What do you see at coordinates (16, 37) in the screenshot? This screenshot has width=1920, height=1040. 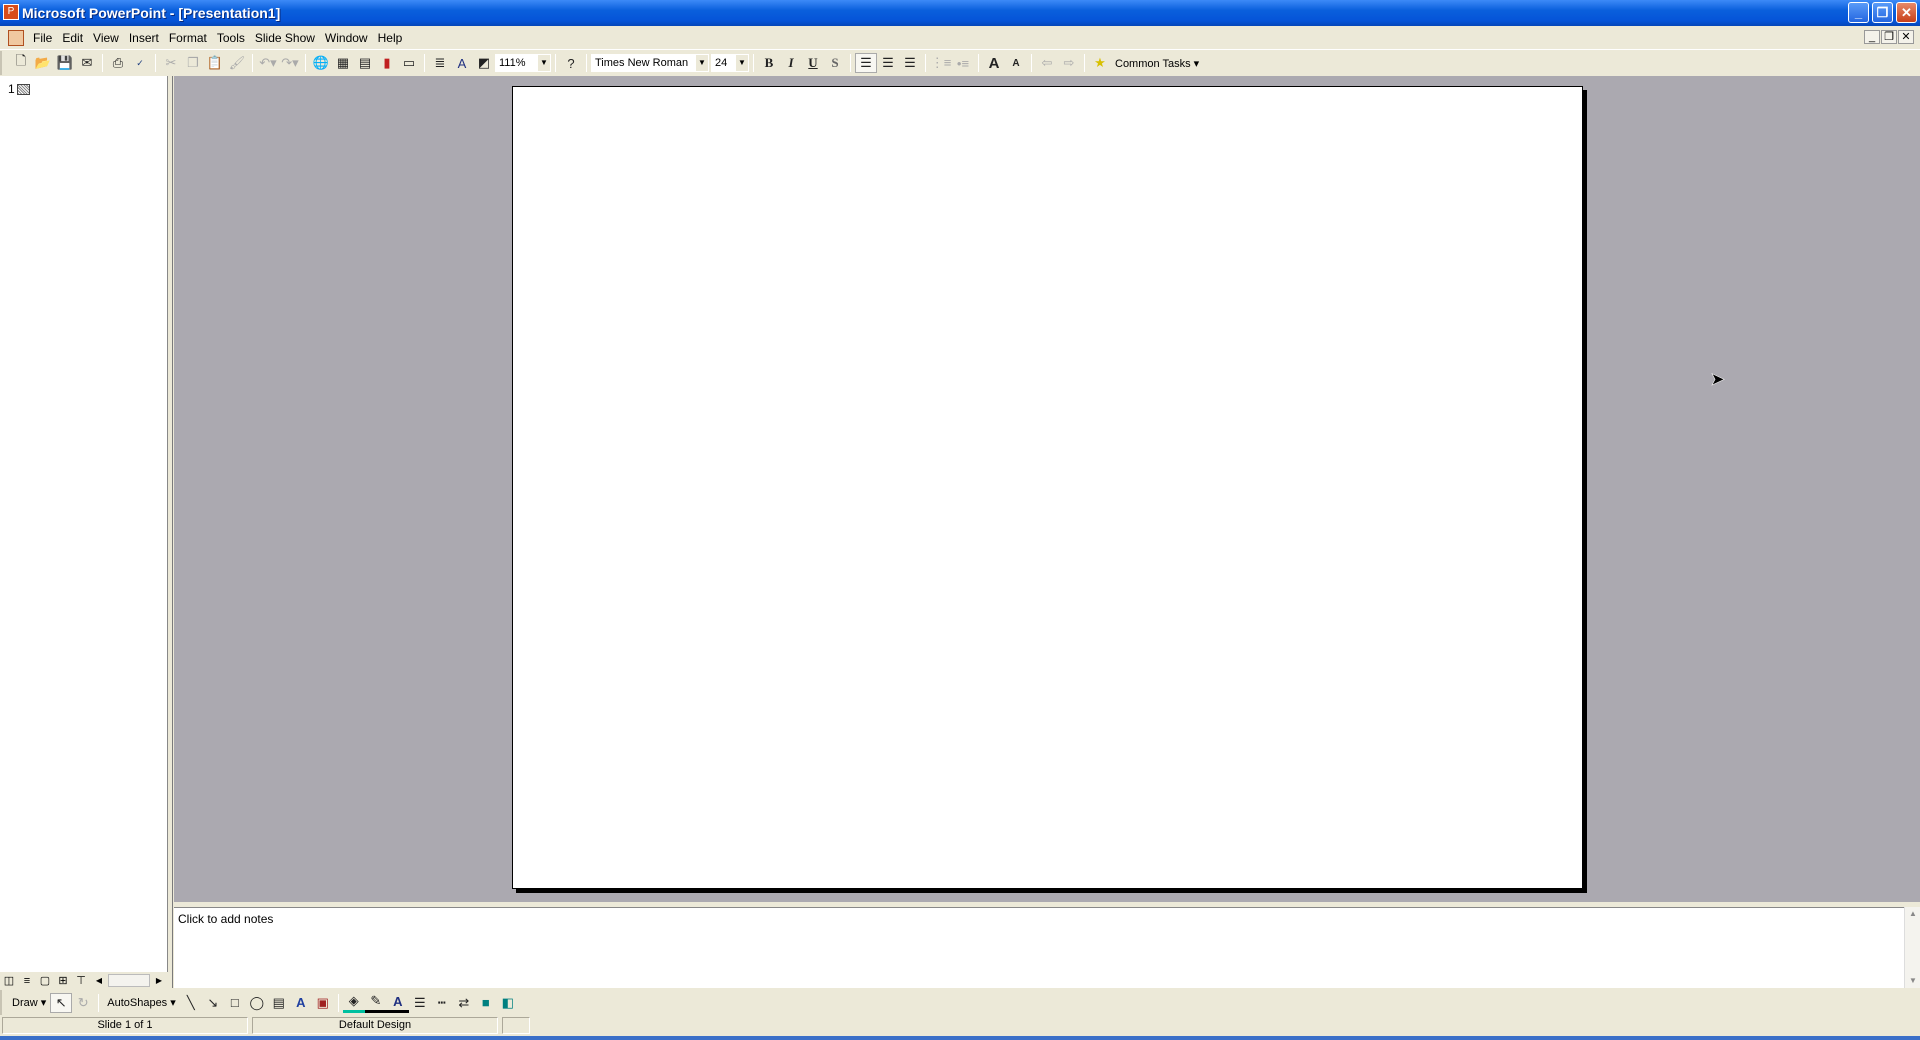 I see `document-icon` at bounding box center [16, 37].